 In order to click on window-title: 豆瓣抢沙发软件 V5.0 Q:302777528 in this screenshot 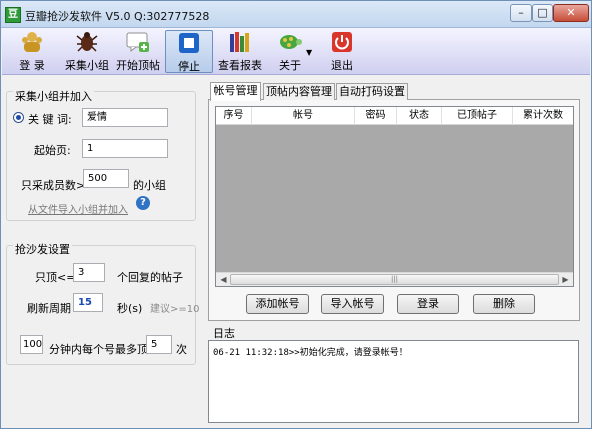, I will do `click(117, 16)`.